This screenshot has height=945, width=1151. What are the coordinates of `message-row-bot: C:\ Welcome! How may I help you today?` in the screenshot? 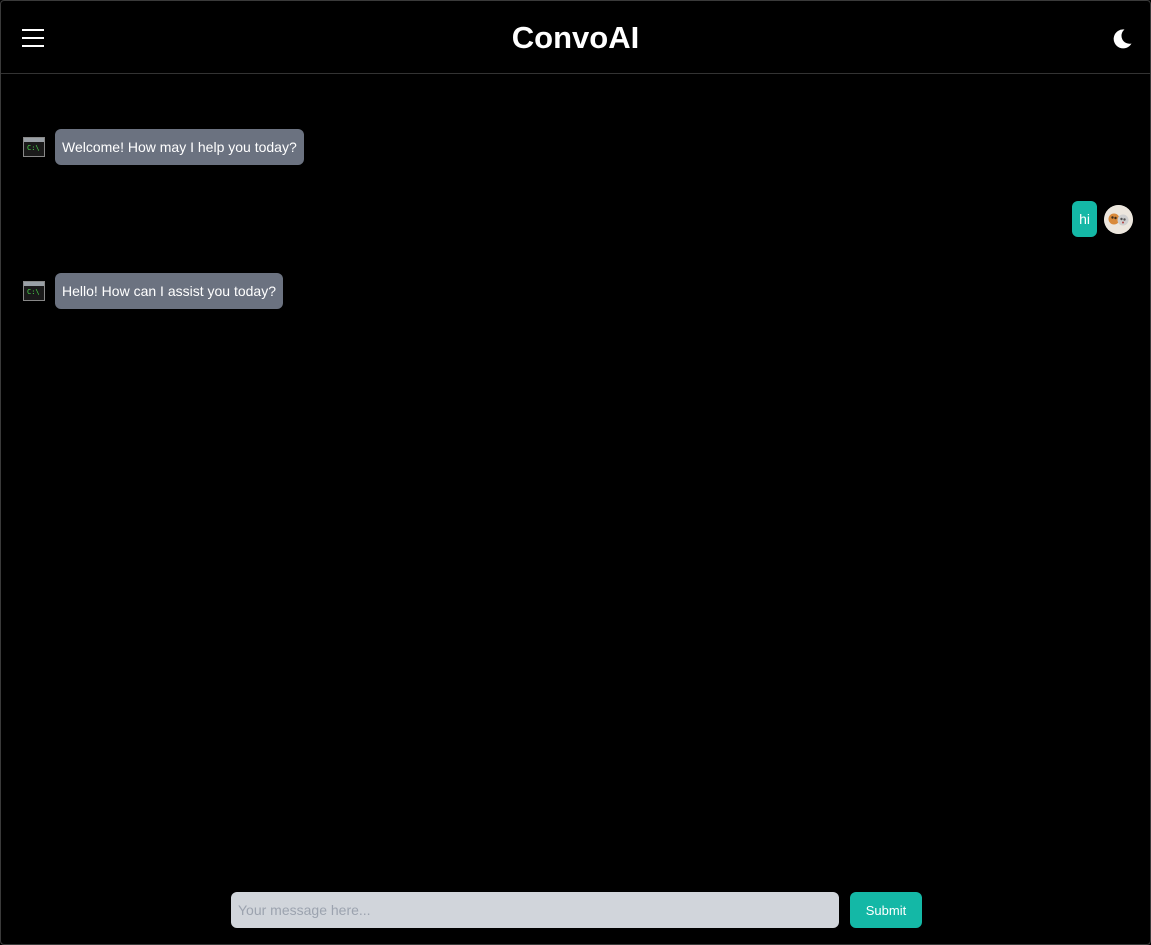 It's located at (163, 147).